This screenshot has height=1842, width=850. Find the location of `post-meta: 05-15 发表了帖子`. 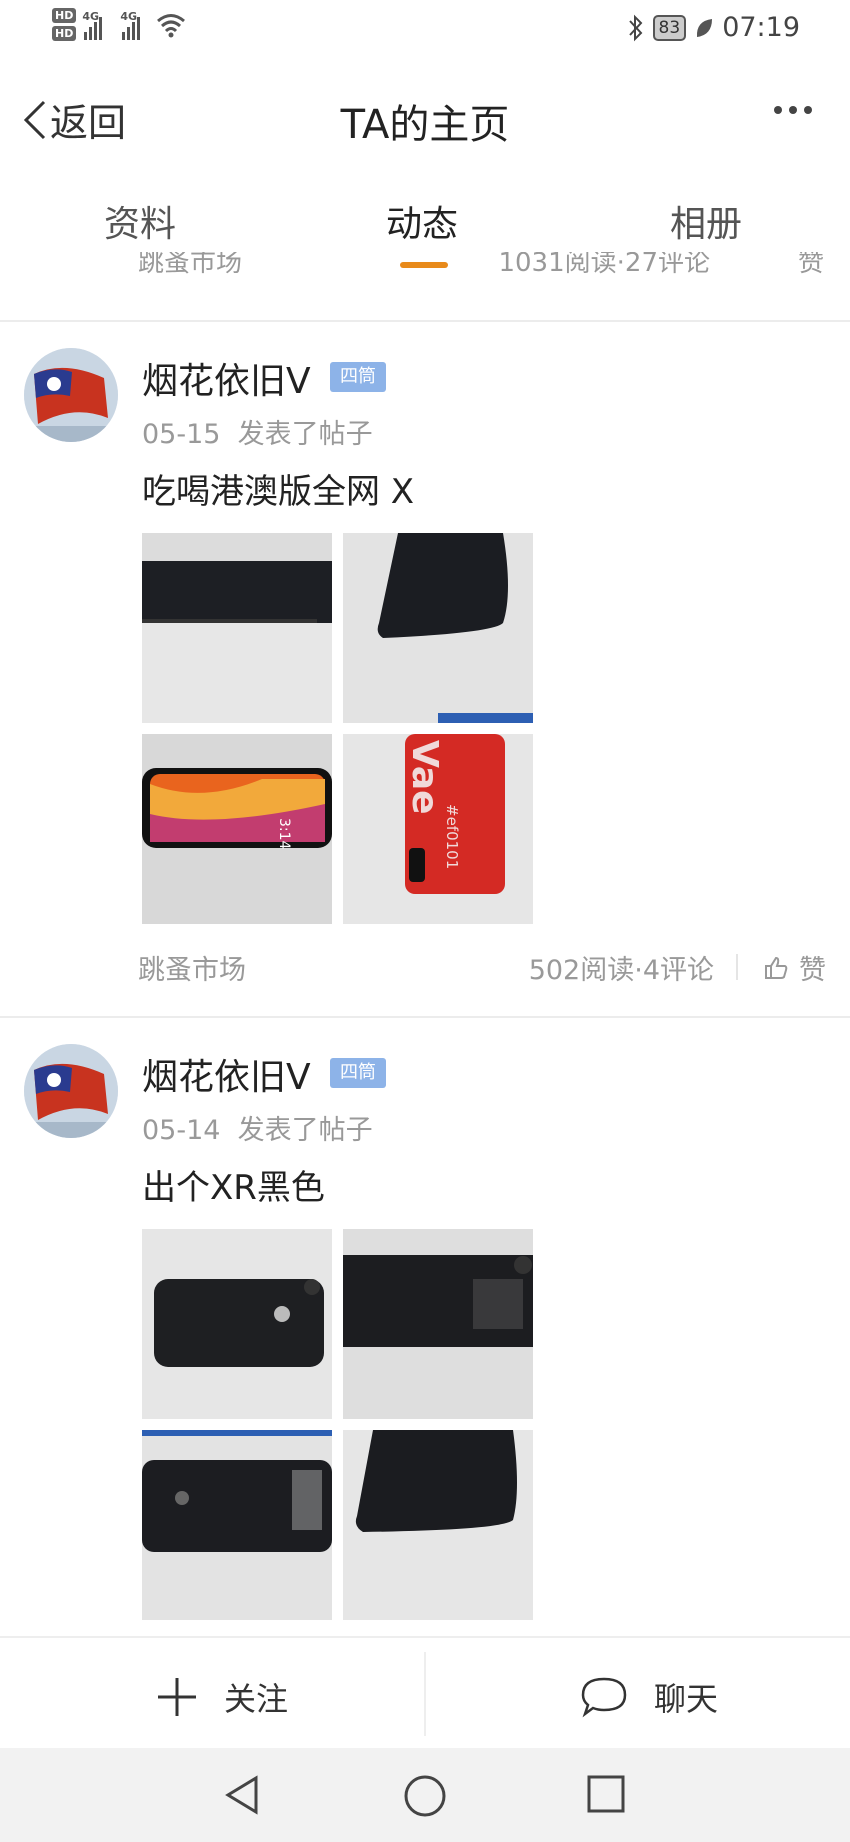

post-meta: 05-15 发表了帖子 is located at coordinates (257, 431).